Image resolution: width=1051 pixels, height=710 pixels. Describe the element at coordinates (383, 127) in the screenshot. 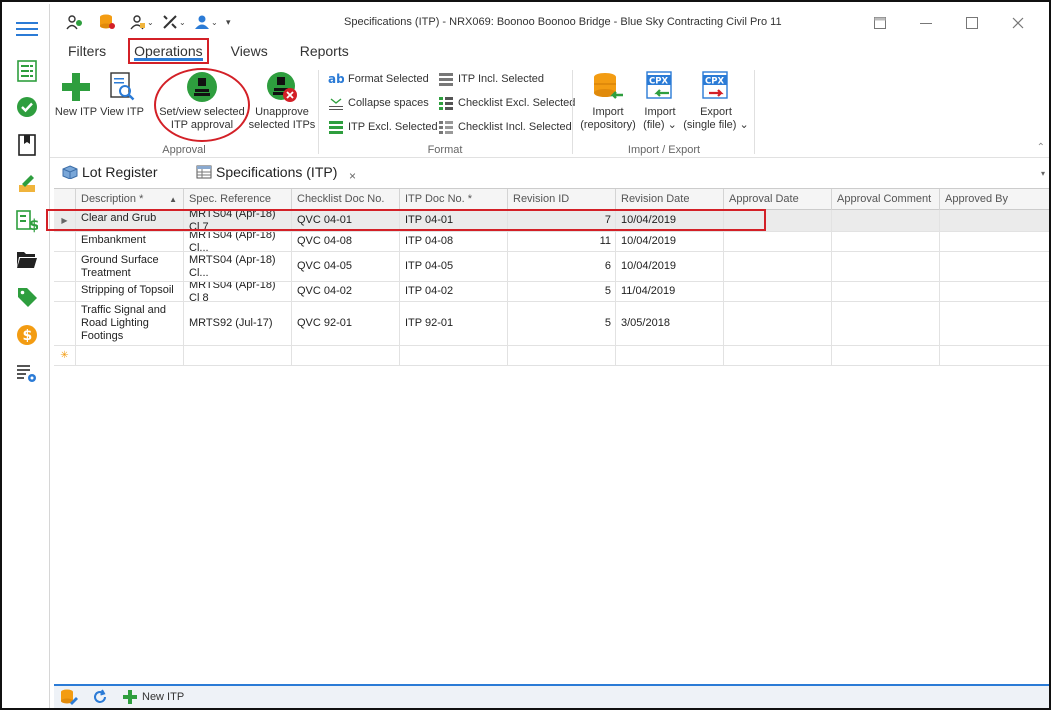

I see `itp-excl-selected-button: ITP Excl. Selected` at that location.